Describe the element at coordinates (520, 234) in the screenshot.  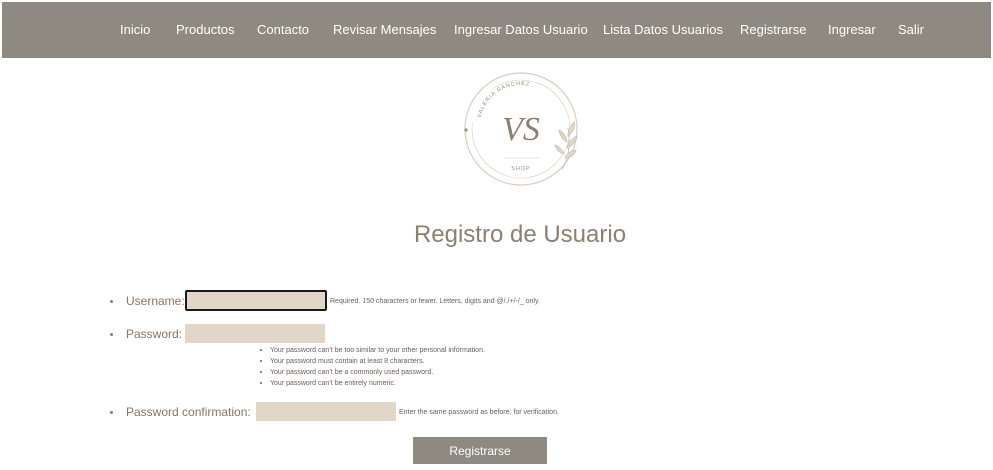
I see `page-title: Registro de Usuario` at that location.